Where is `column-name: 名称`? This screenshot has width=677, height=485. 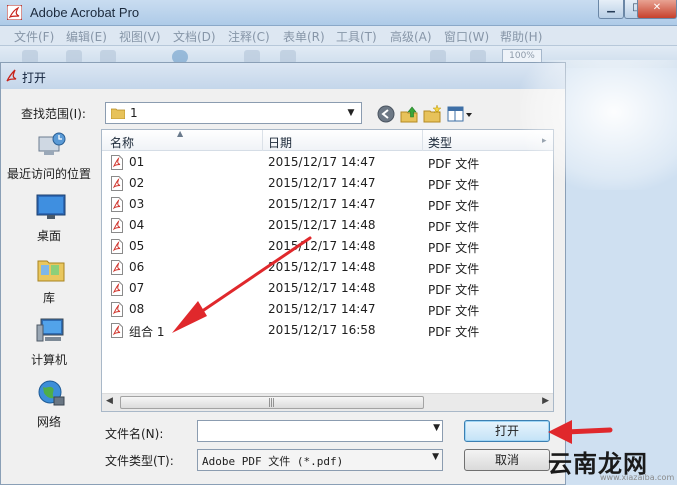
column-name: 名称 is located at coordinates (122, 142).